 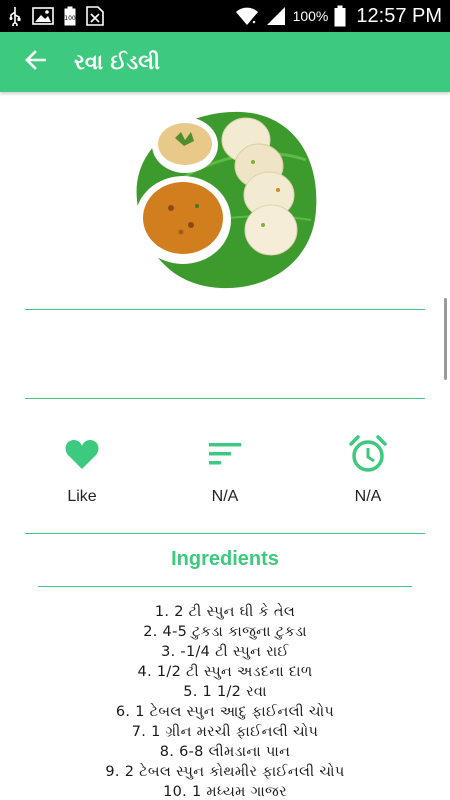 What do you see at coordinates (15, 16) in the screenshot?
I see `usb-icon` at bounding box center [15, 16].